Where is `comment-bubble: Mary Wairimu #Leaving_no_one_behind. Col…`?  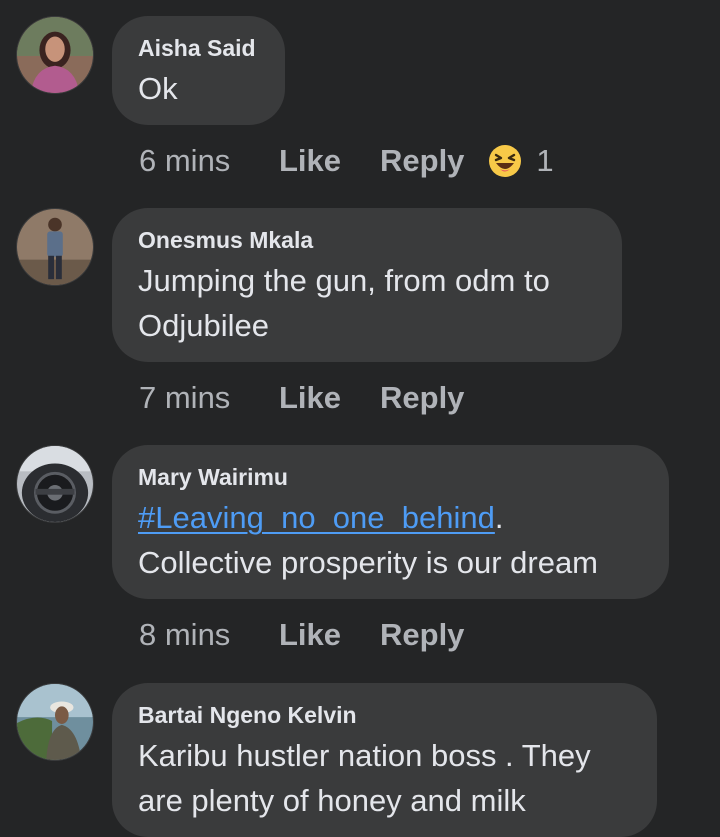
comment-bubble: Mary Wairimu #Leaving_no_one_behind. Col… is located at coordinates (390, 522).